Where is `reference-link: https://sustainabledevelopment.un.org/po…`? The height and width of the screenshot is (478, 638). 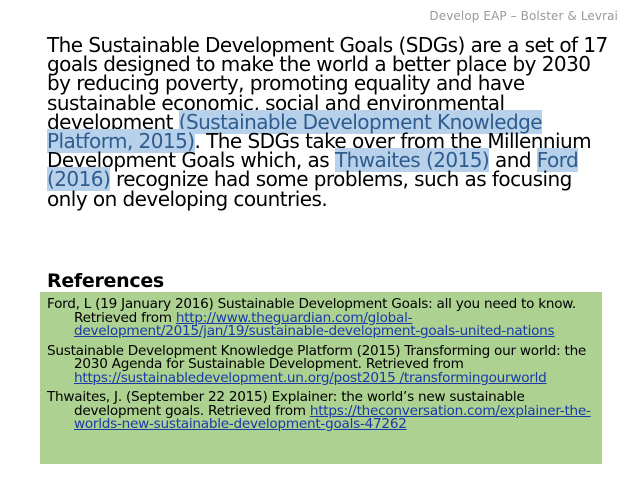 reference-link: https://sustainabledevelopment.un.org/po… is located at coordinates (310, 378).